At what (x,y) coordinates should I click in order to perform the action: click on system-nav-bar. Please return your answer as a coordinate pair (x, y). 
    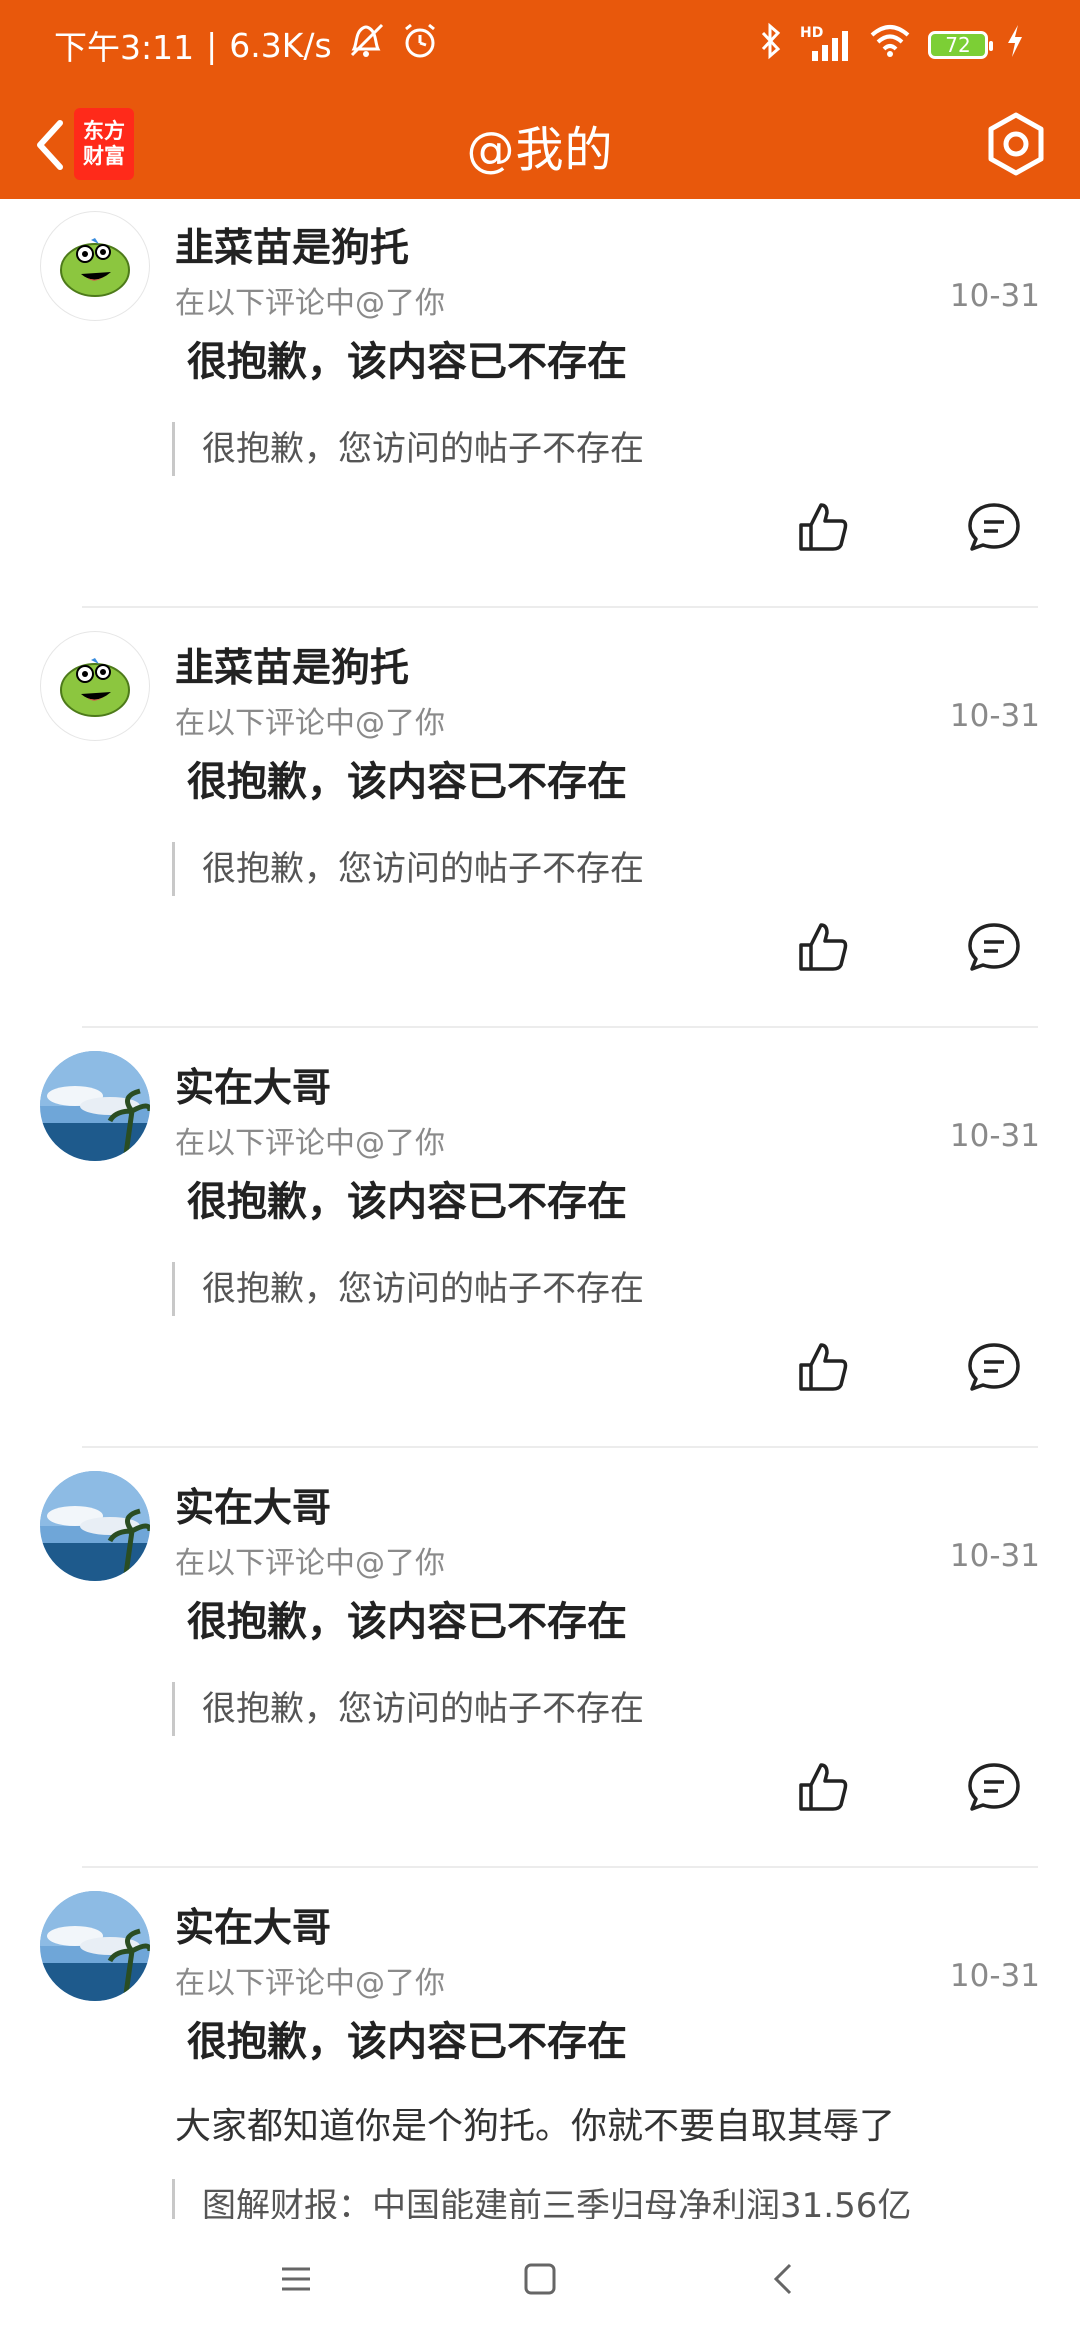
    Looking at the image, I should click on (540, 2279).